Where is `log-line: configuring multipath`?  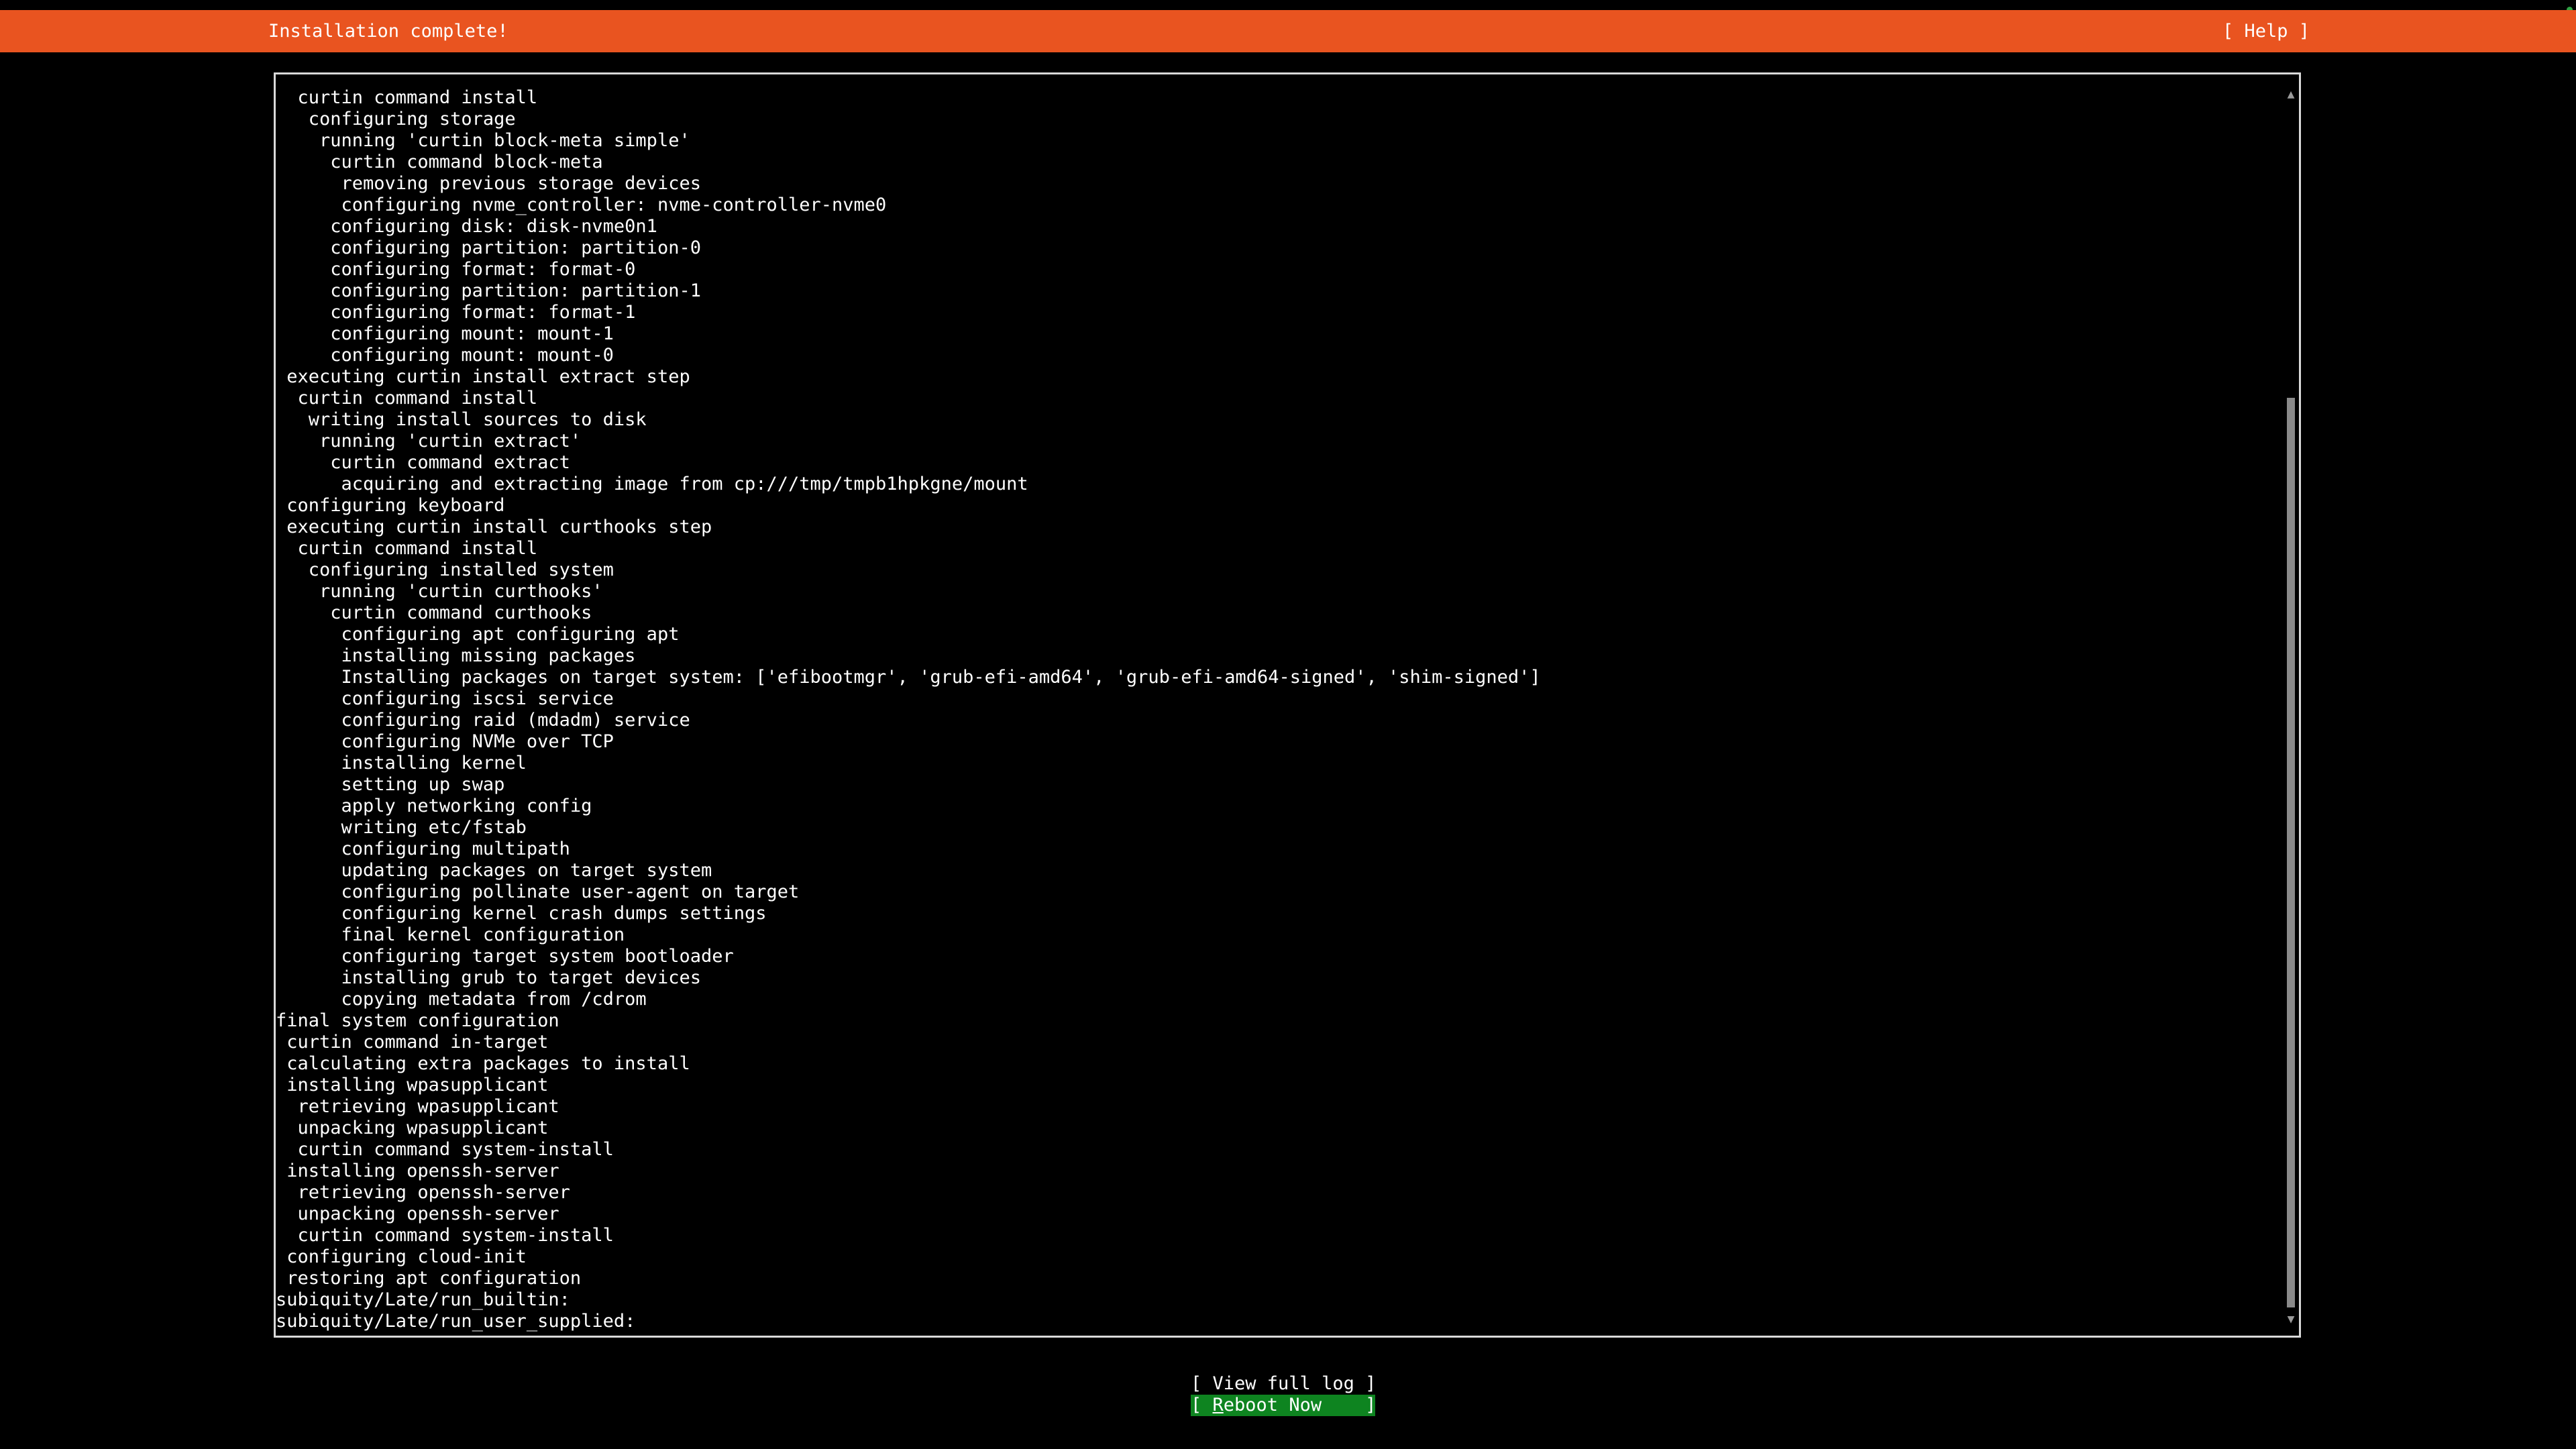 log-line: configuring multipath is located at coordinates (423, 849).